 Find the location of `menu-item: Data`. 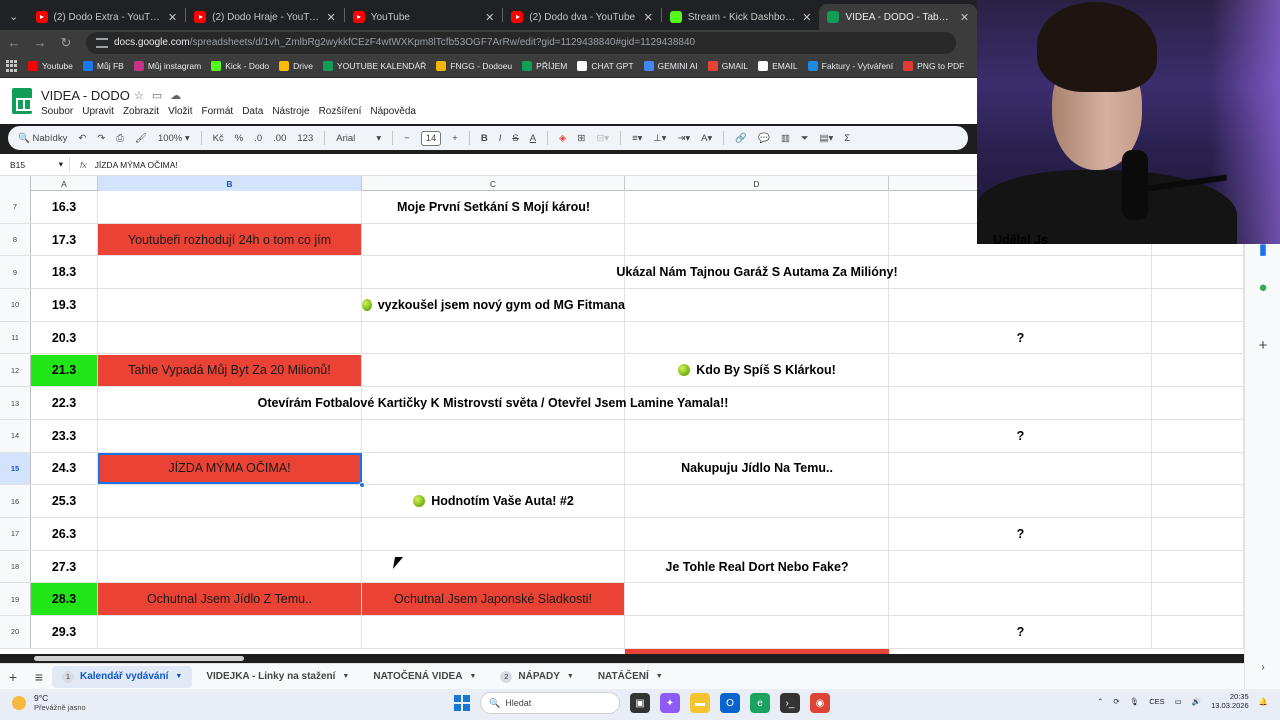

menu-item: Data is located at coordinates (252, 111).